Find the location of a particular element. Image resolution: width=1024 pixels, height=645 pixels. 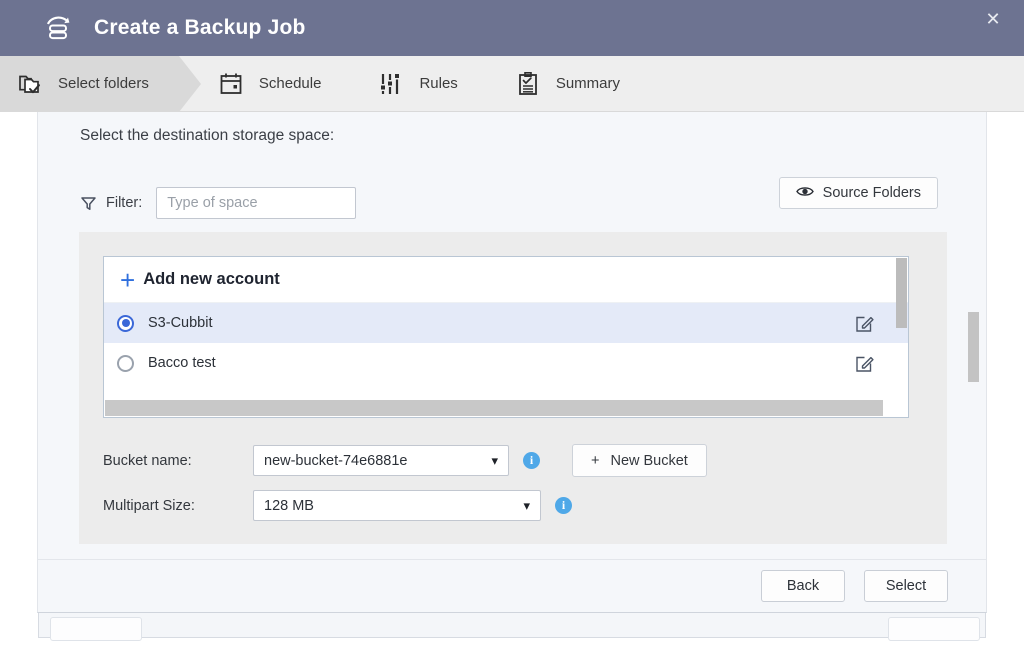

wizard-steps: Select folders Schedule Rules Summary is located at coordinates (512, 83).